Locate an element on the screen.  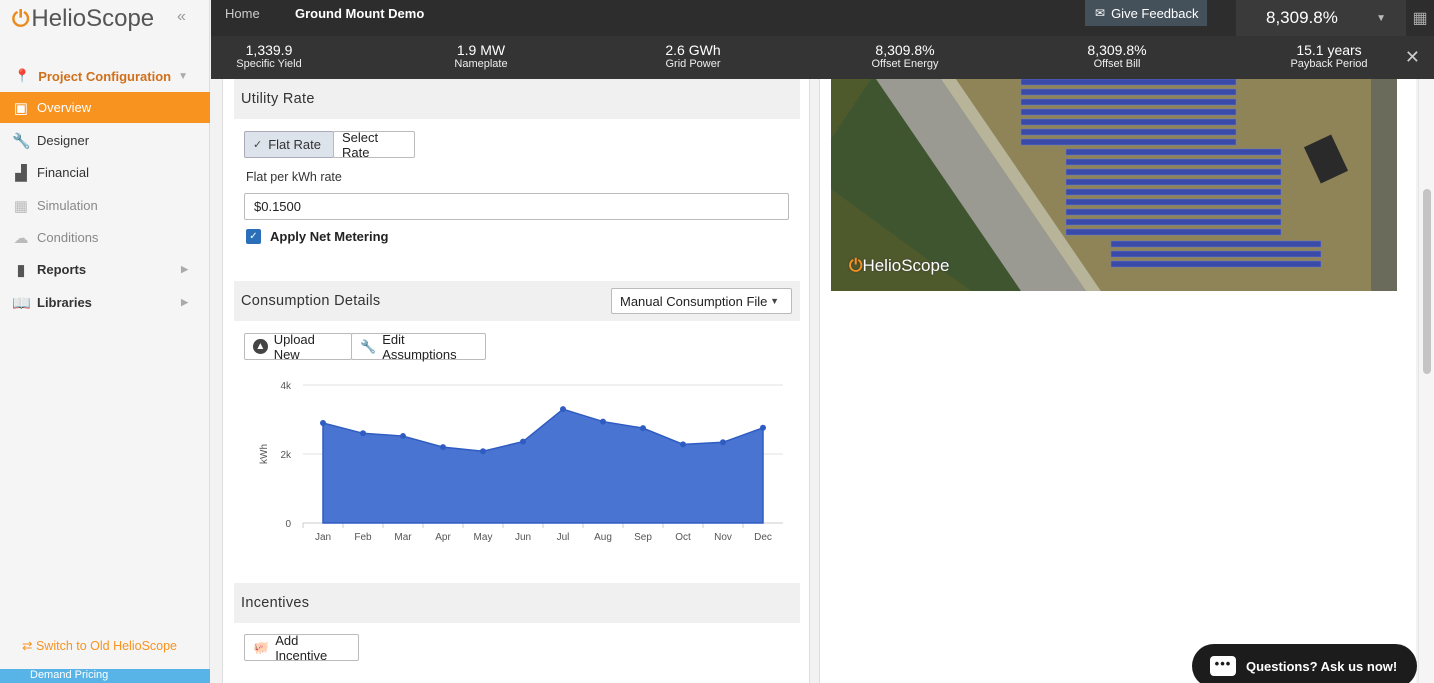
add-incentive-button: 🐖 Add Incentive is located at coordinates (301, 647).